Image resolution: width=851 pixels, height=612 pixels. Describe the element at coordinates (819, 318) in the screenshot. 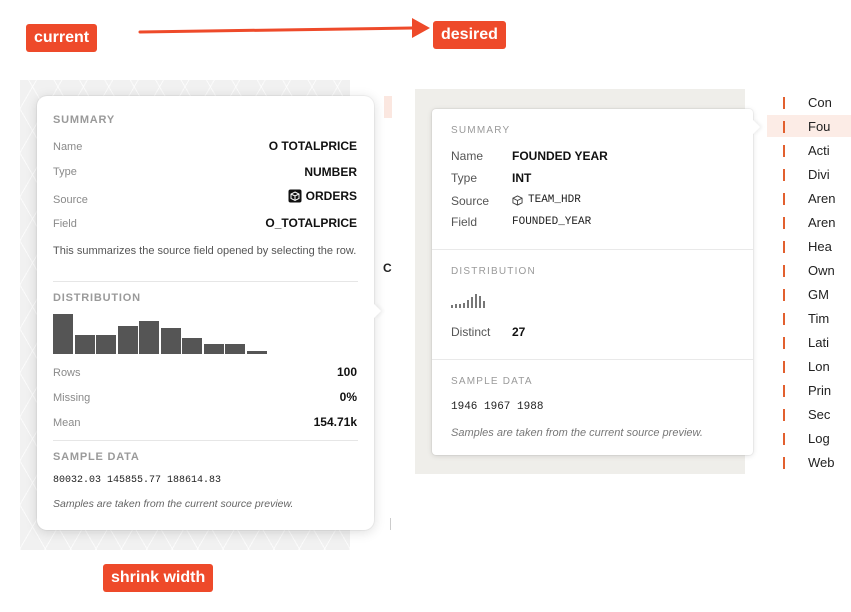

I see `field-list-label: Tim` at that location.